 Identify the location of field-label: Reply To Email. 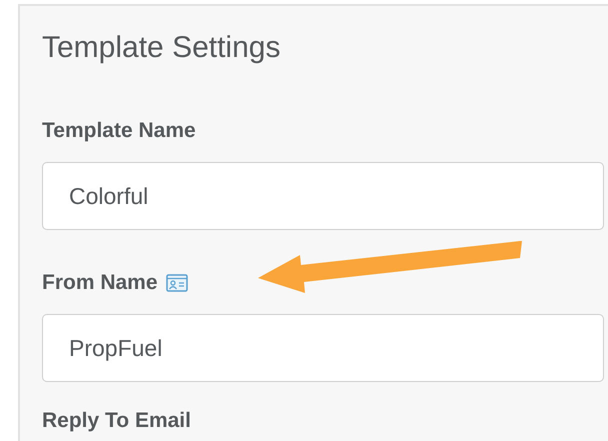
(116, 421).